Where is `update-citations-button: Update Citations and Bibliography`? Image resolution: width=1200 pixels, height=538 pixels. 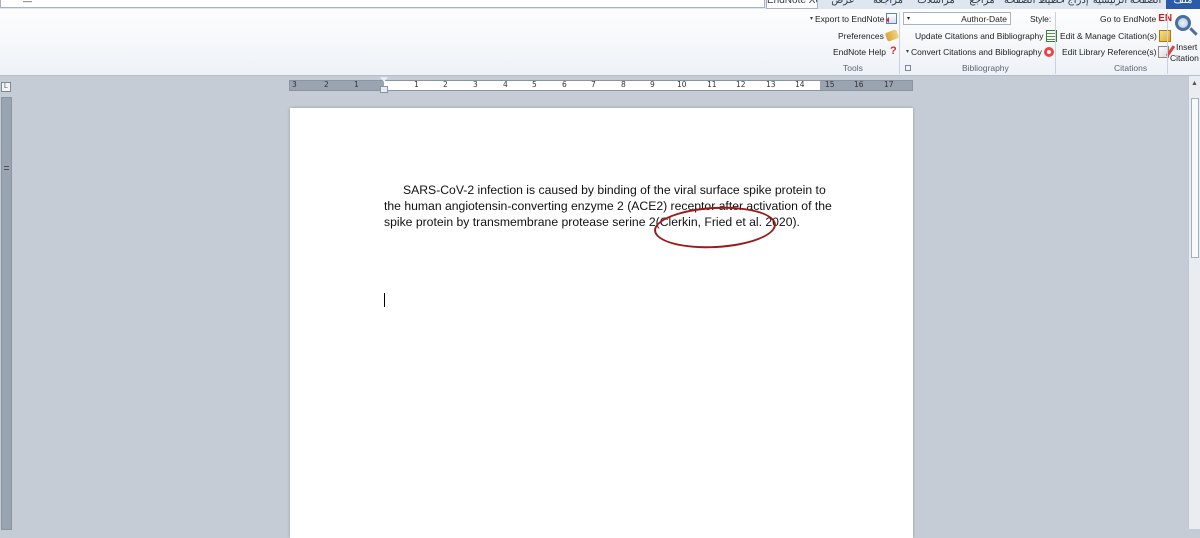
update-citations-button: Update Citations and Bibliography is located at coordinates (986, 35).